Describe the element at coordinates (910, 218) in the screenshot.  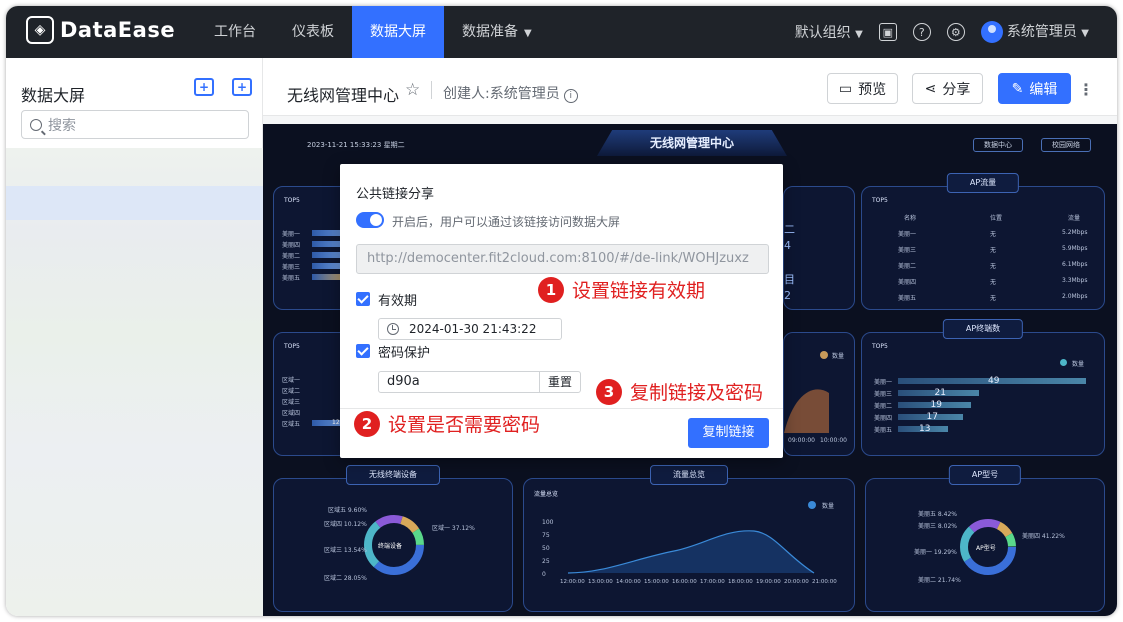
I see `table-header: 名称` at that location.